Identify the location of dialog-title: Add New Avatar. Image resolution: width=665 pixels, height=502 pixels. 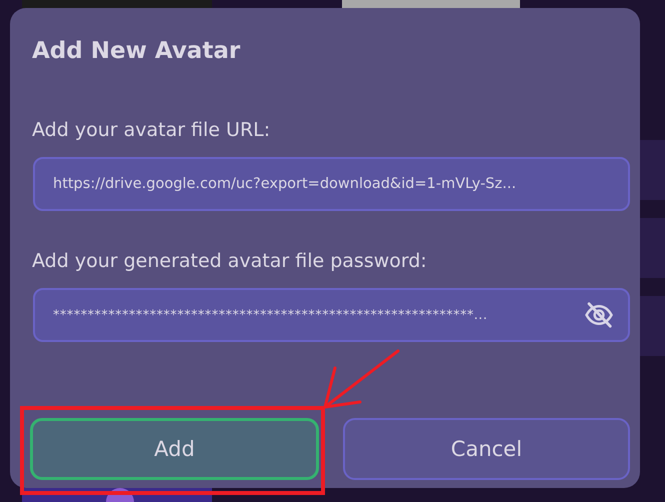
(137, 51).